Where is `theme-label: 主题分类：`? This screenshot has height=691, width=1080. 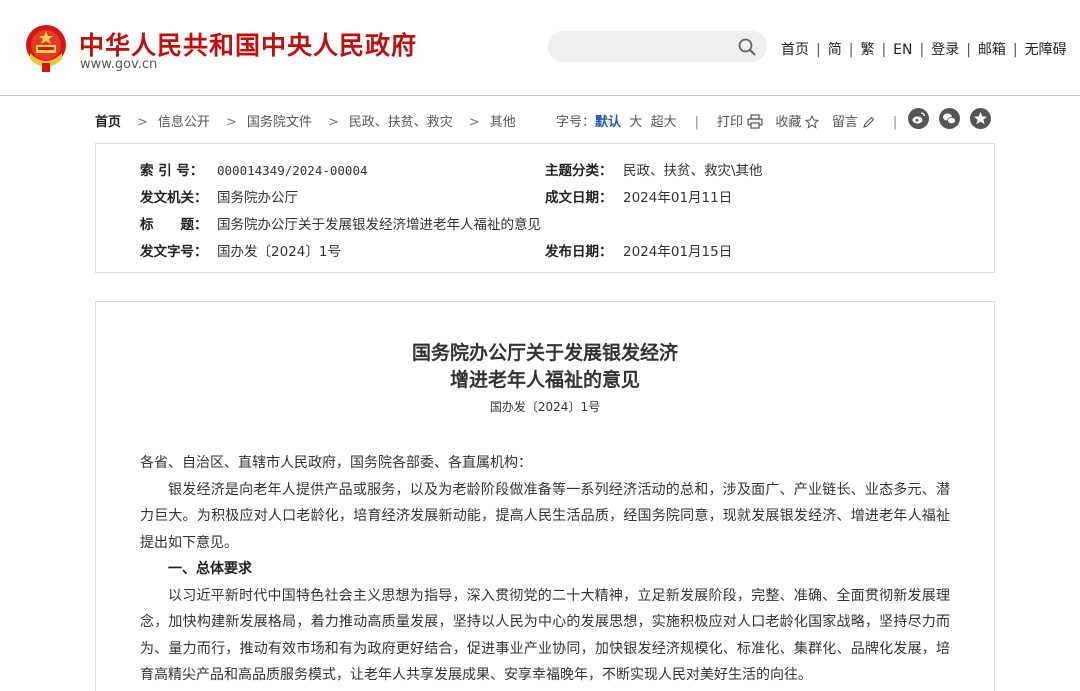
theme-label: 主题分类： is located at coordinates (579, 171).